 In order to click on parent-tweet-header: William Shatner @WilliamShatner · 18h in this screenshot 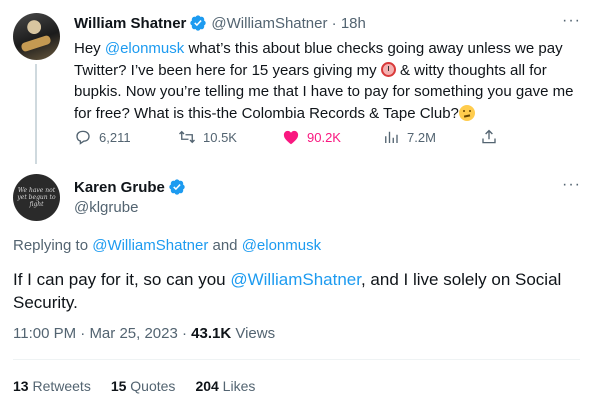, I will do `click(220, 23)`.